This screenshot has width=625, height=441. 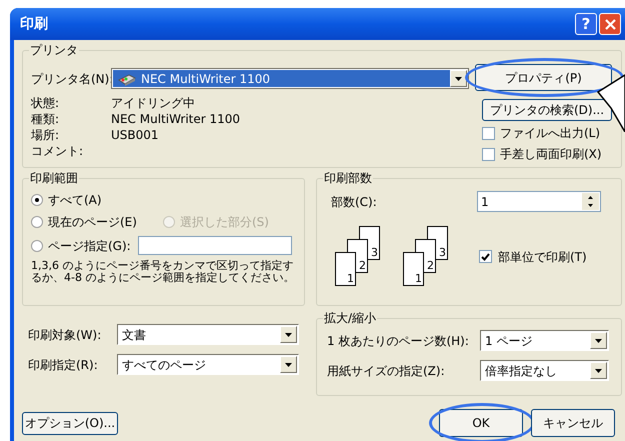 What do you see at coordinates (65, 335) in the screenshot?
I see `field-label: 印刷対象(W):` at bounding box center [65, 335].